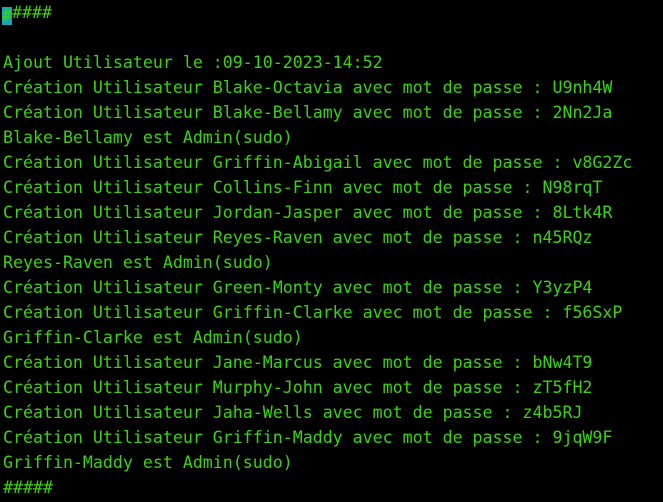 The width and height of the screenshot is (663, 502). I want to click on log-line: Griffin-Clarke est Admin(sudo), so click(153, 337).